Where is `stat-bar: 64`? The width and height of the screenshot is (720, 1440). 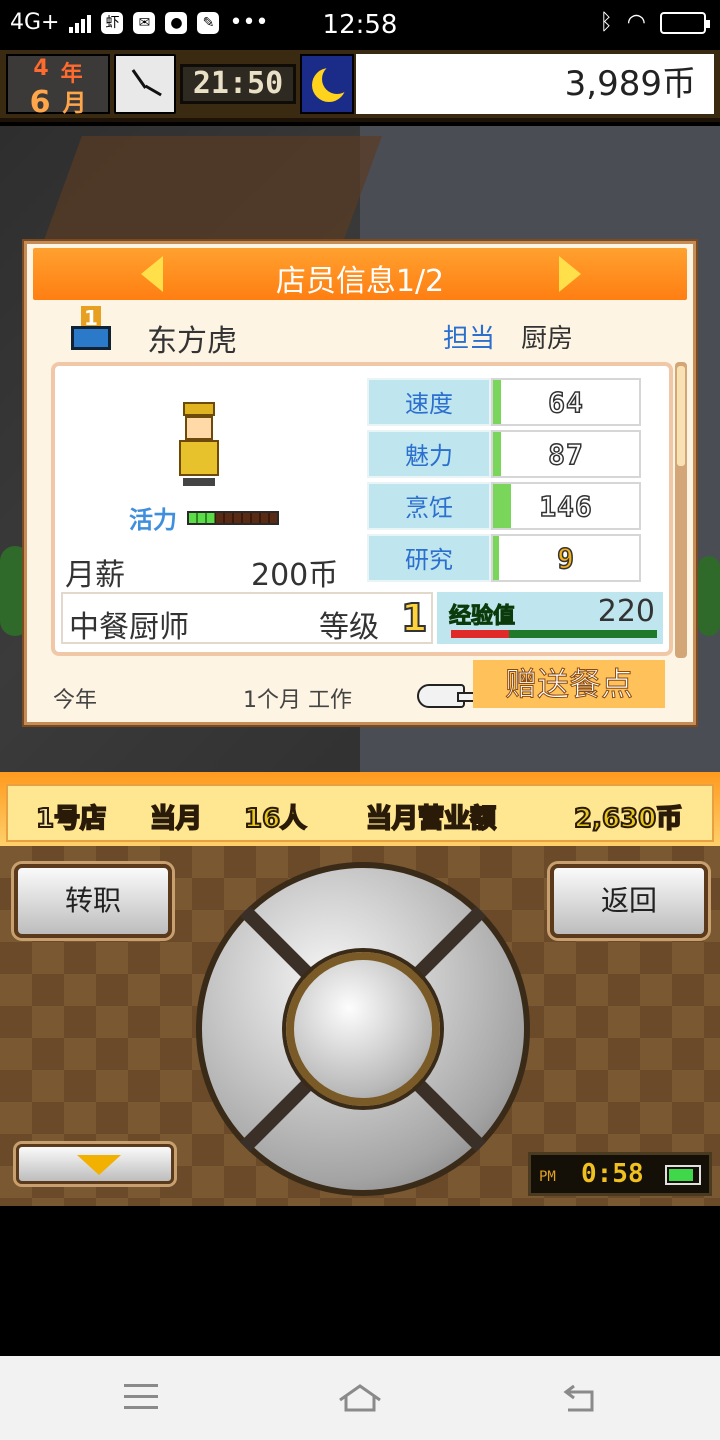 stat-bar: 64 is located at coordinates (566, 402).